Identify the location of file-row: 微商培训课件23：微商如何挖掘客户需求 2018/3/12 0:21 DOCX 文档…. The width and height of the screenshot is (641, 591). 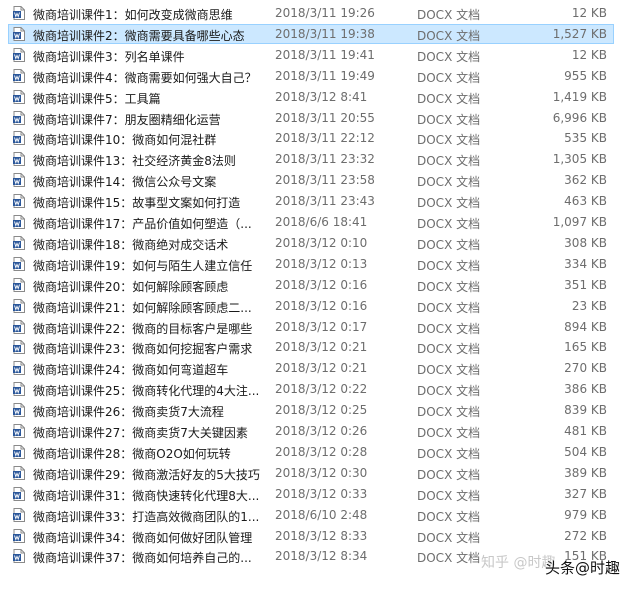
(311, 347).